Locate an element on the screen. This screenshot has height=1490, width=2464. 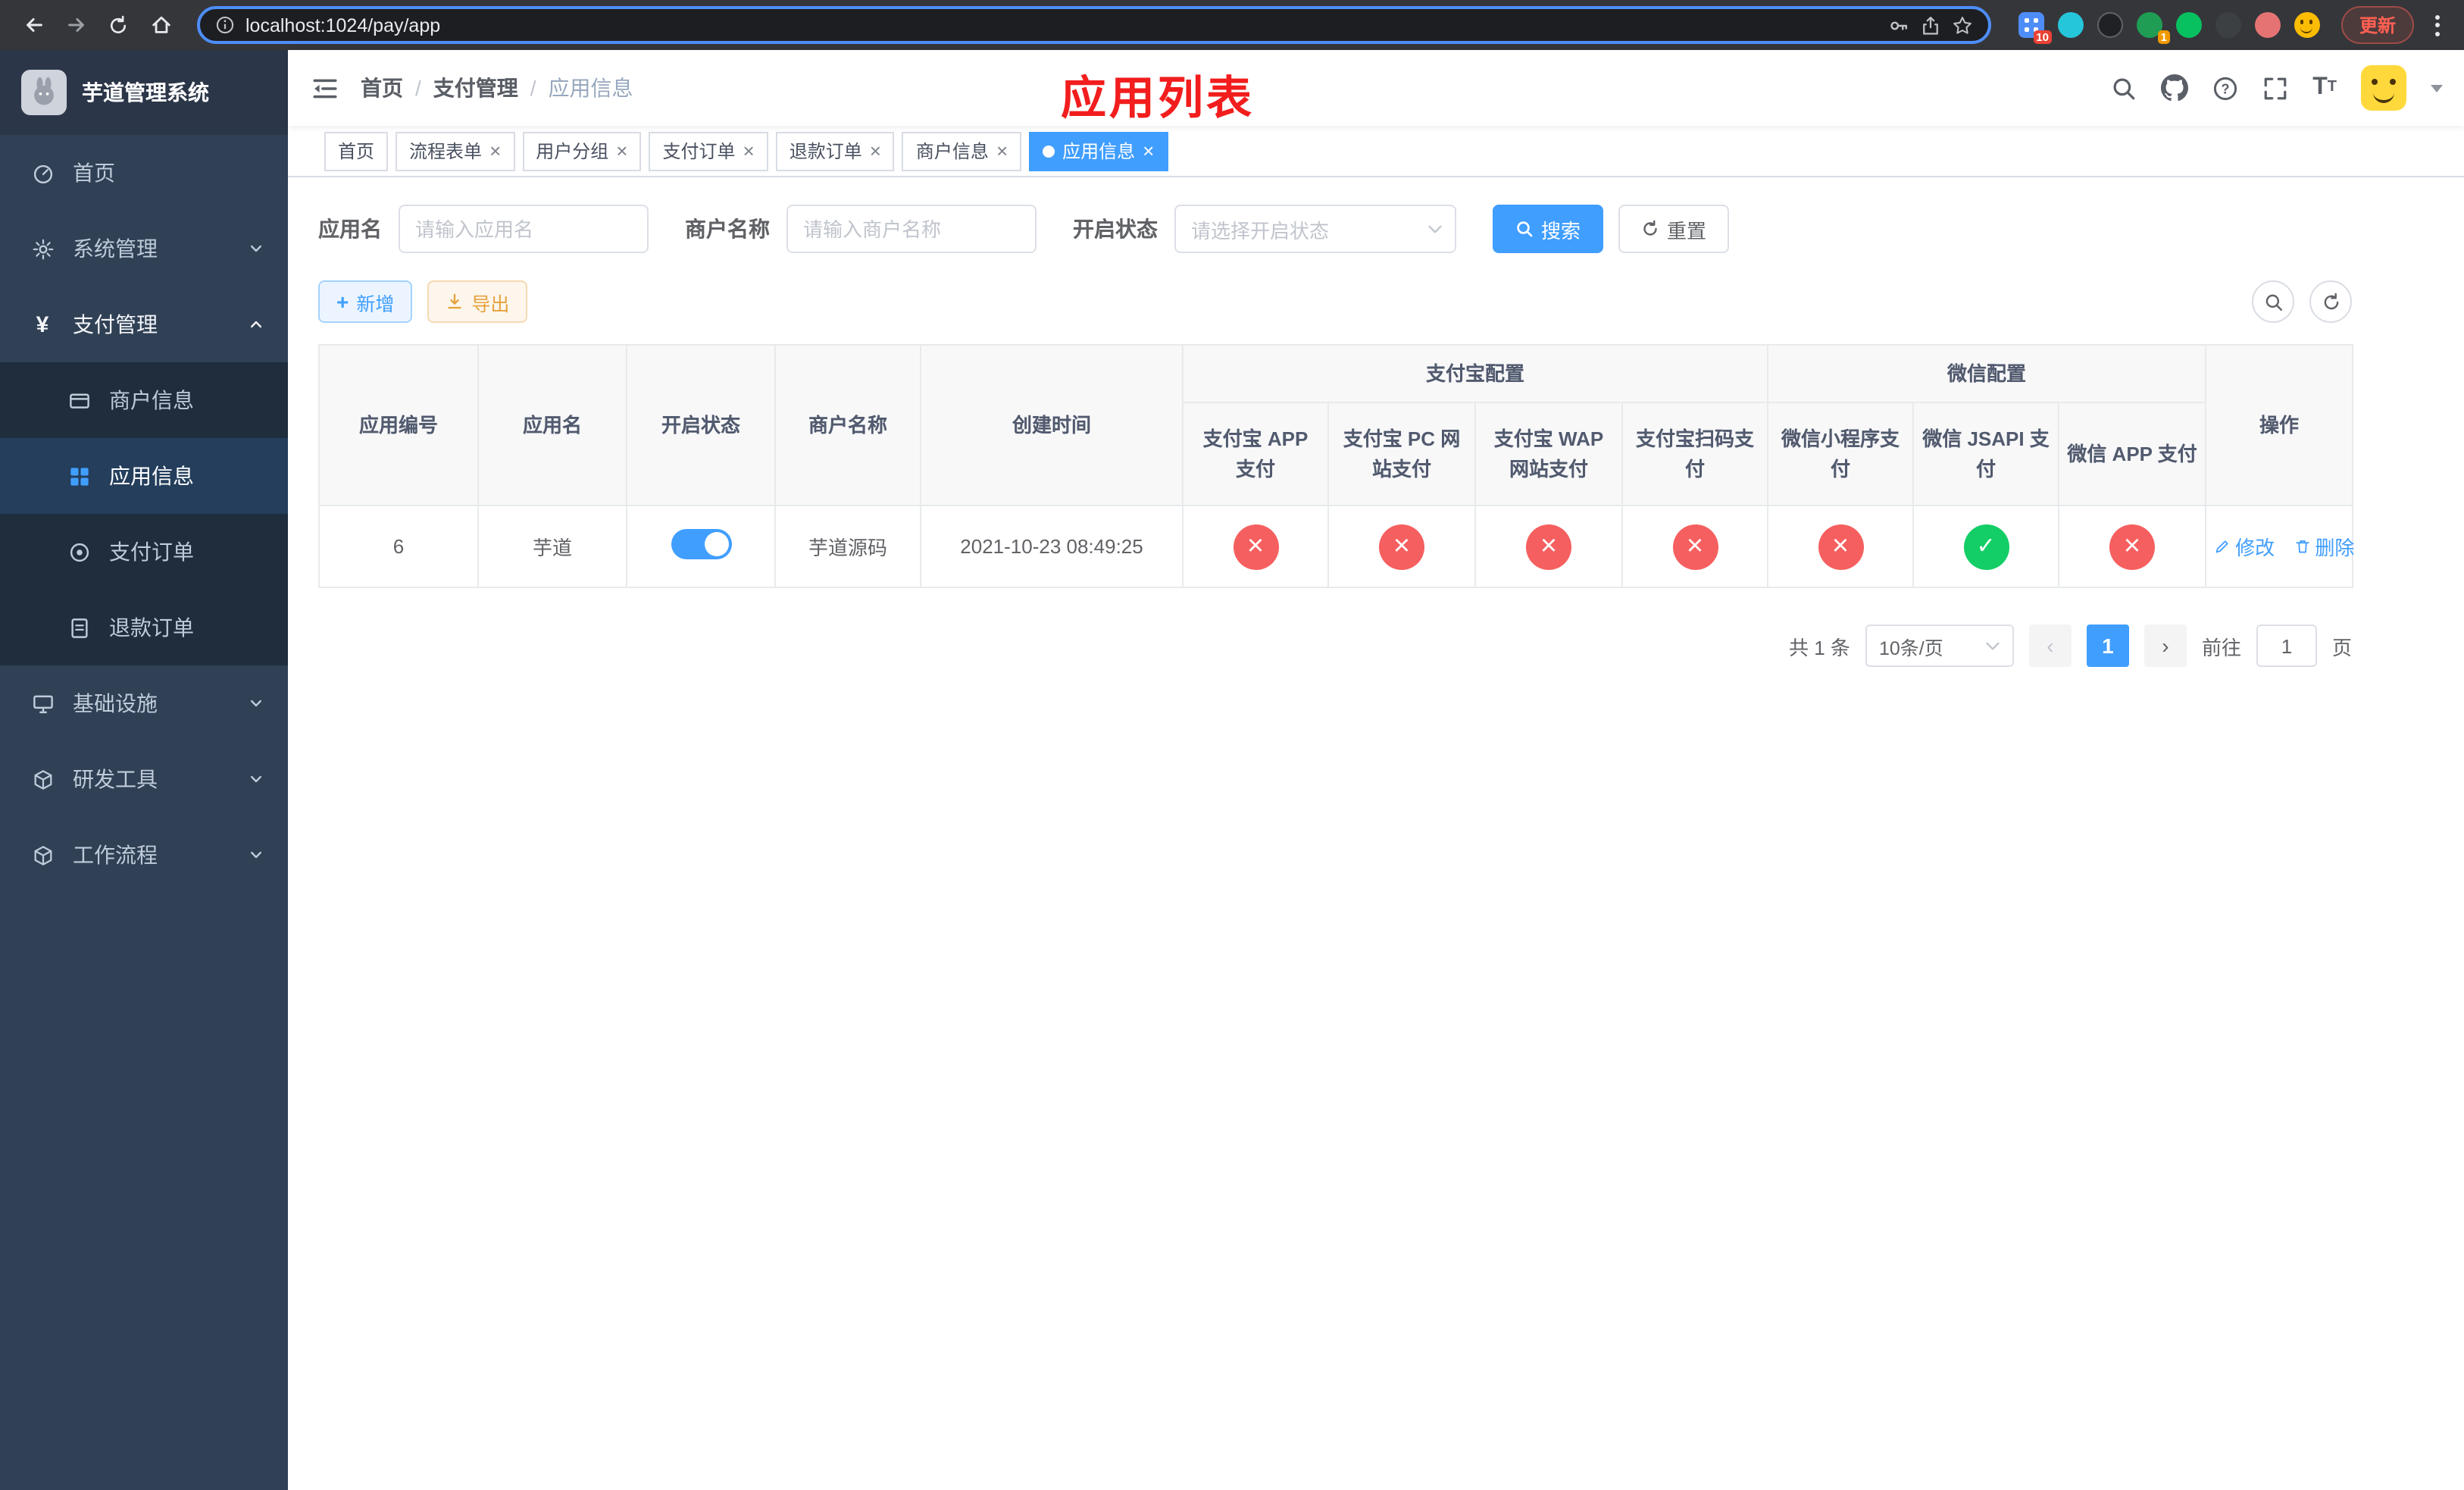
font-size-icon: TT is located at coordinates (2324, 88).